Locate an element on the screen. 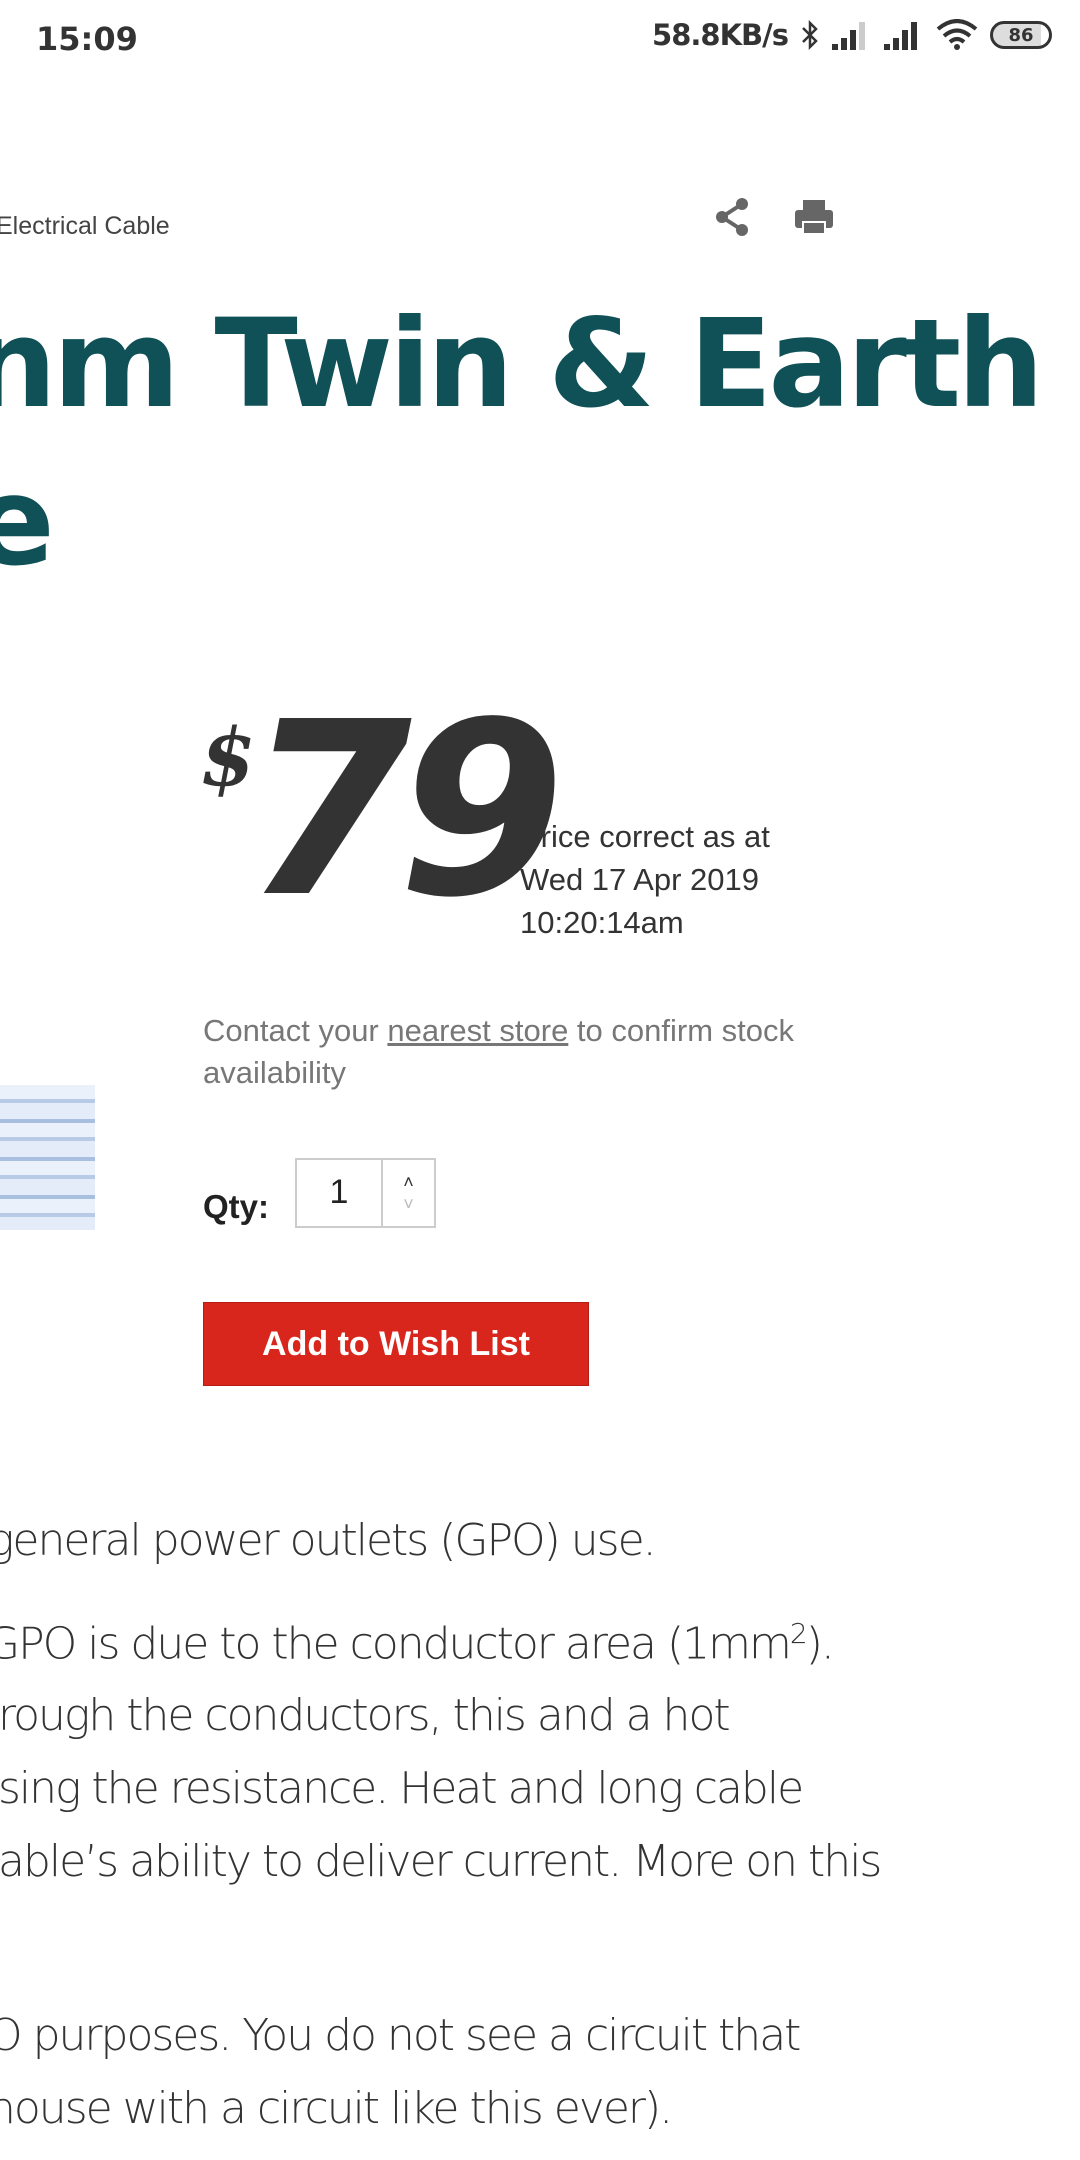  status-icons: 58.8KB/s 86 is located at coordinates (852, 35).